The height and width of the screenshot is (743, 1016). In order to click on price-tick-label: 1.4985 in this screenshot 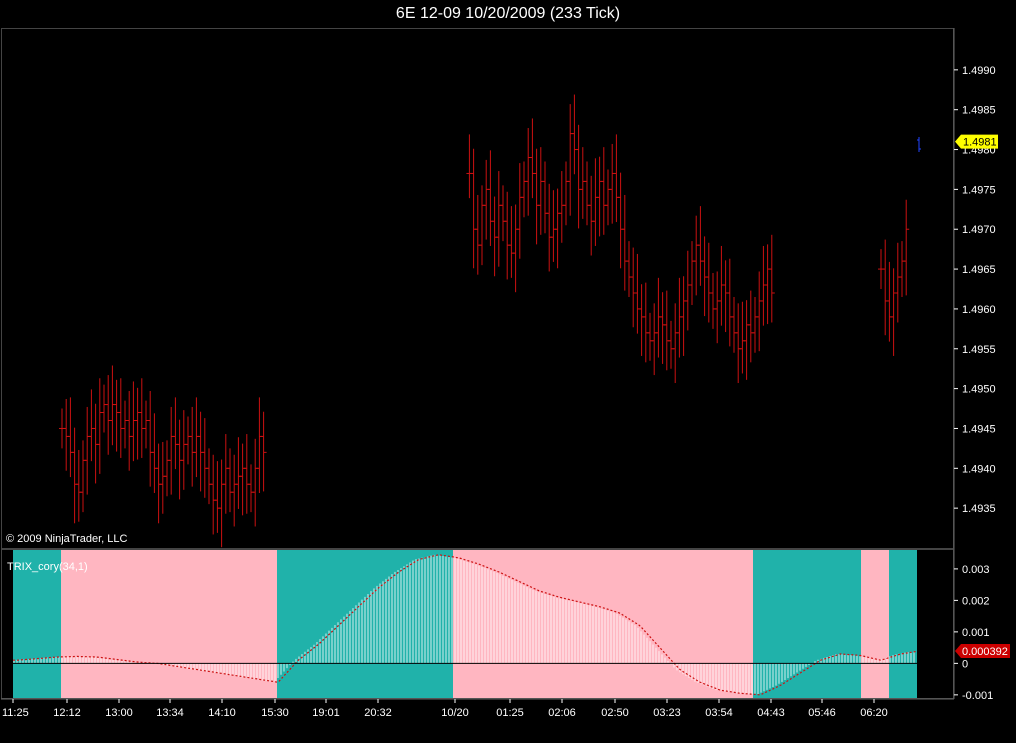, I will do `click(979, 111)`.